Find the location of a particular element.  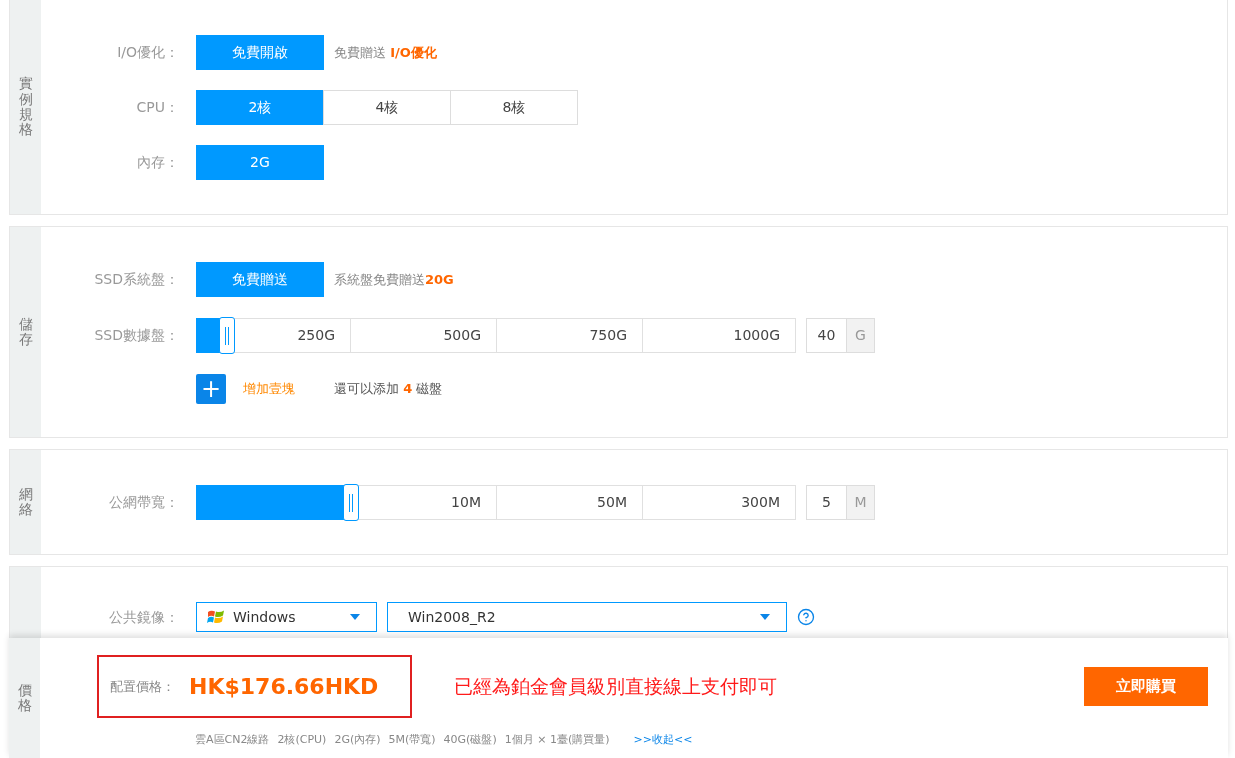

price-value: HK$176.66HKD is located at coordinates (284, 687).